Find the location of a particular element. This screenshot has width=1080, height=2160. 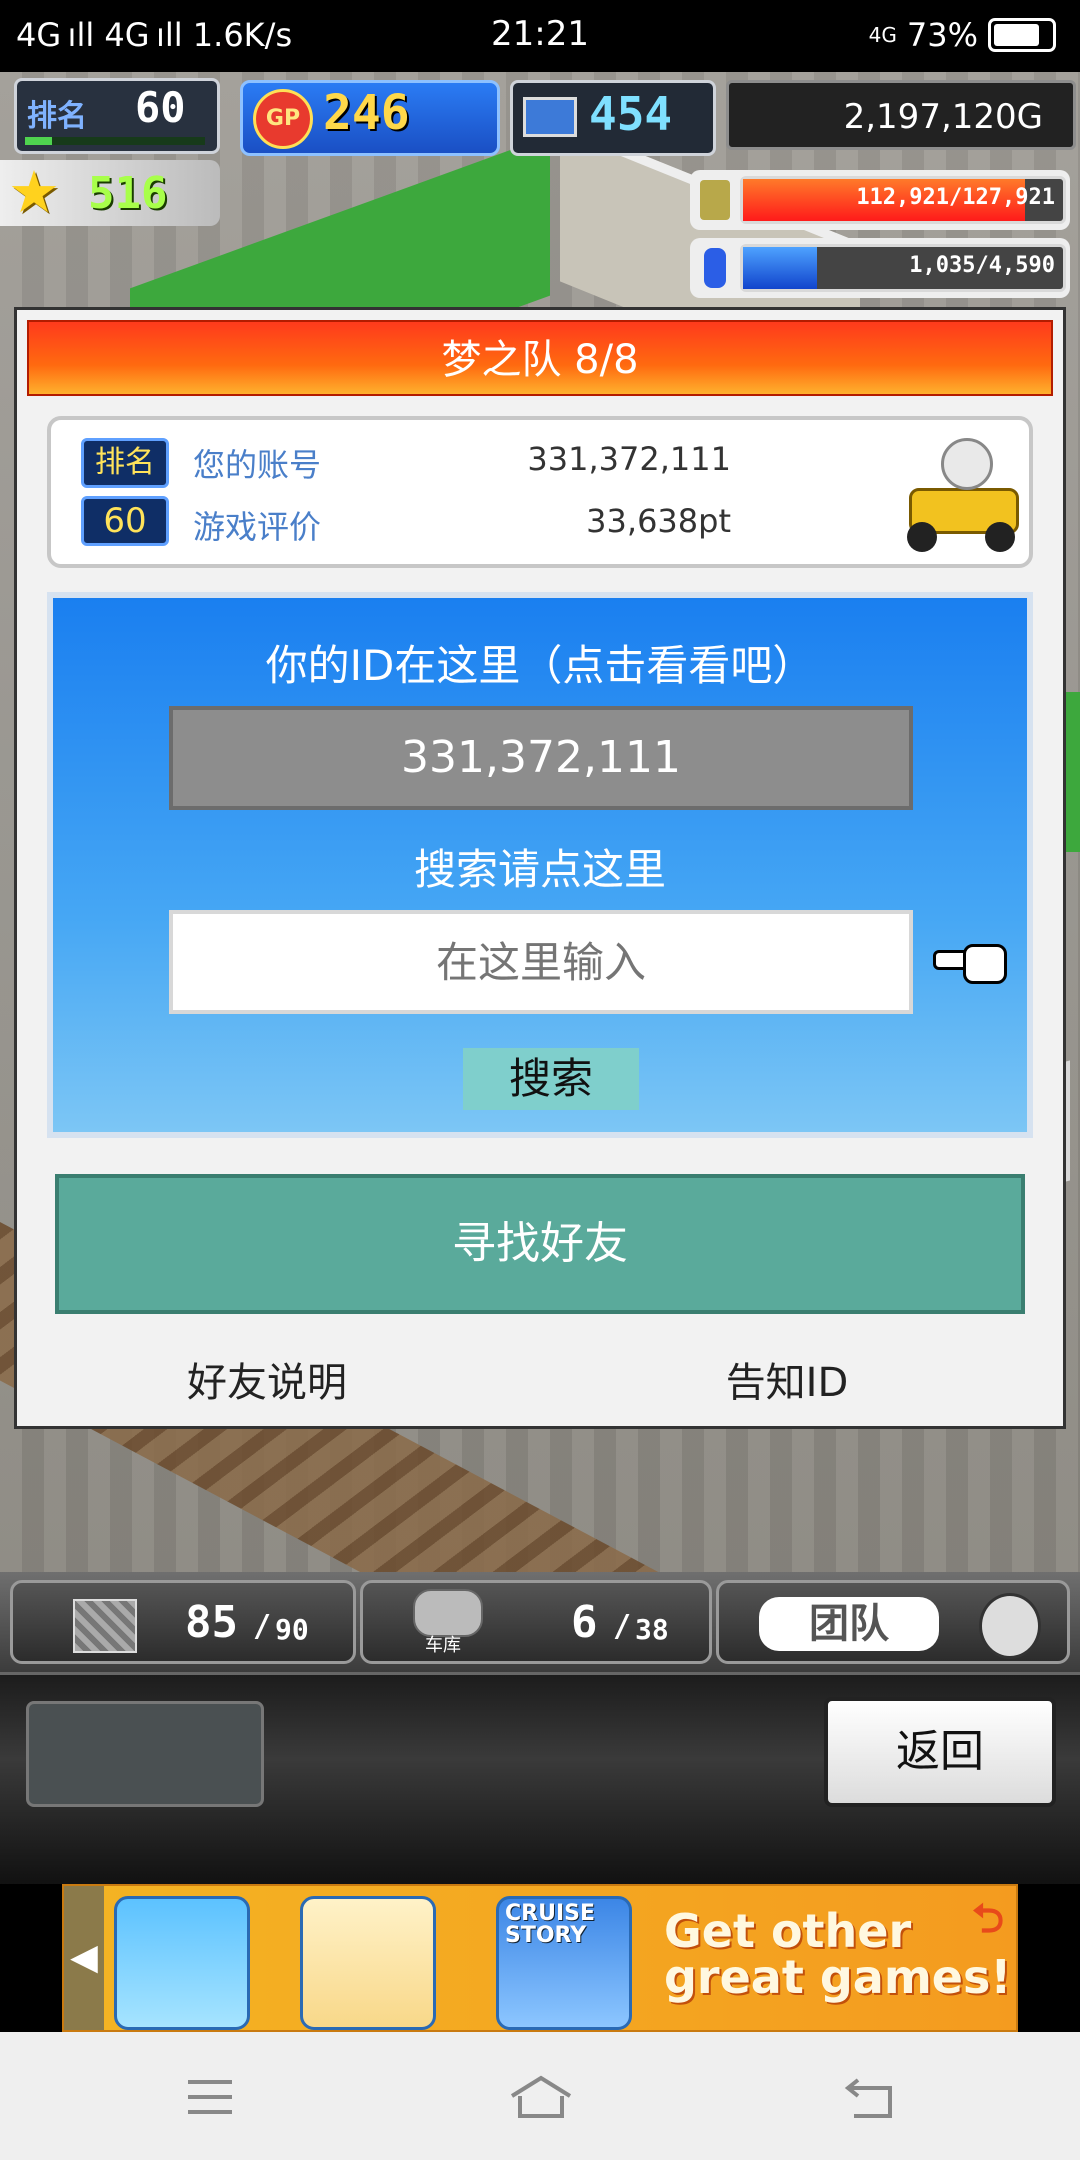

status-right: 4G 73% is located at coordinates (962, 35).